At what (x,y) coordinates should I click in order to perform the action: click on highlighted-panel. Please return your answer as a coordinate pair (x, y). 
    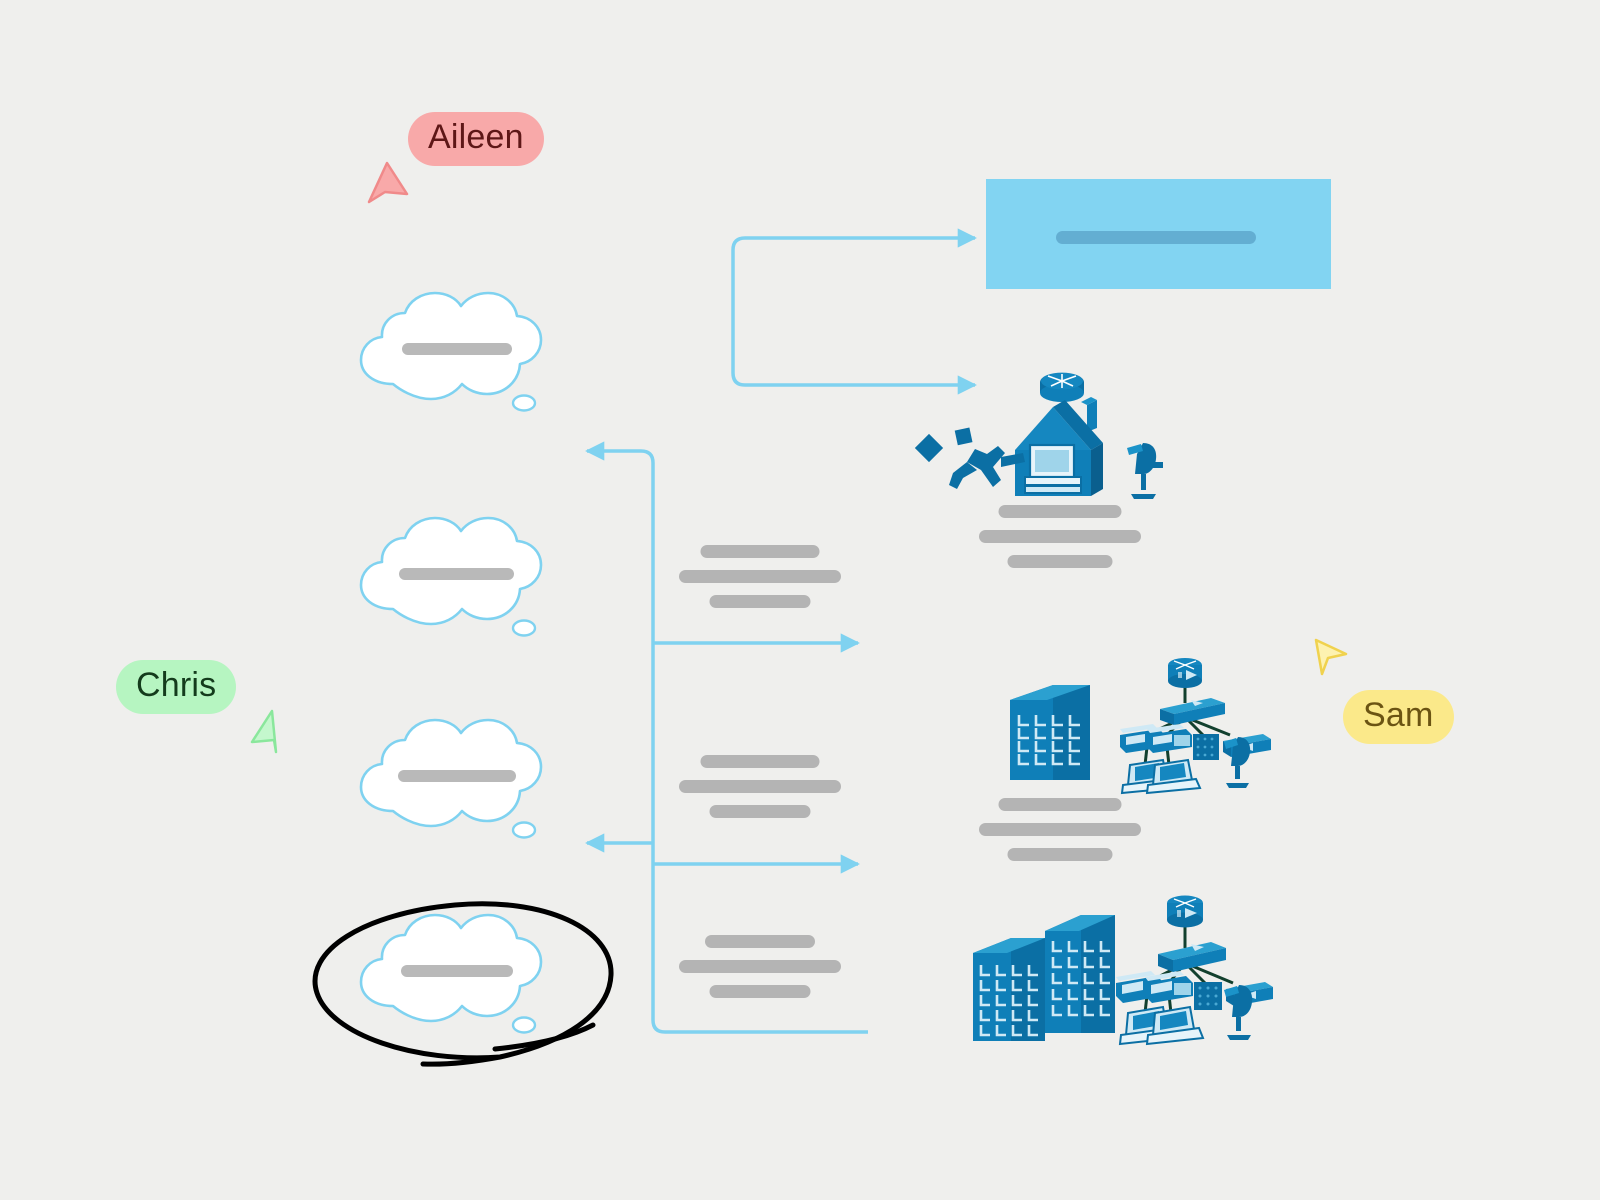
    Looking at the image, I should click on (1158, 234).